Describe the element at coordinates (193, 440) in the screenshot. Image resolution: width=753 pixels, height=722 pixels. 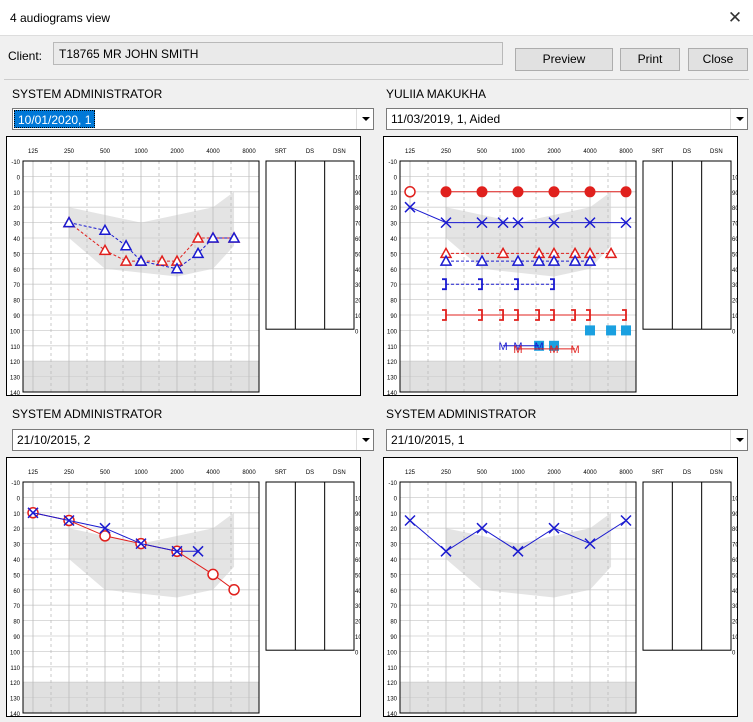
I see `panel-3-session-select: 21/10/2015, 2` at that location.